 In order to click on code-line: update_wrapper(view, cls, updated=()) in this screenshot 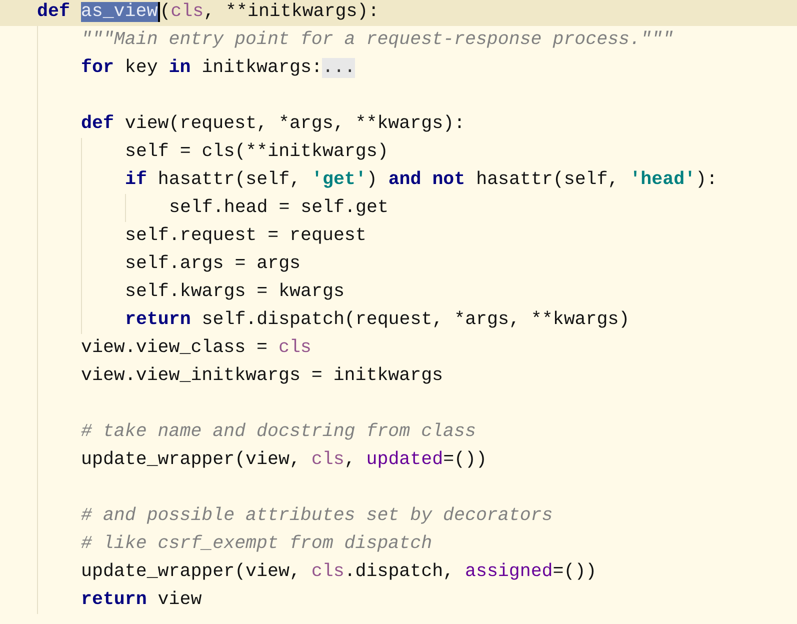, I will do `click(284, 460)`.